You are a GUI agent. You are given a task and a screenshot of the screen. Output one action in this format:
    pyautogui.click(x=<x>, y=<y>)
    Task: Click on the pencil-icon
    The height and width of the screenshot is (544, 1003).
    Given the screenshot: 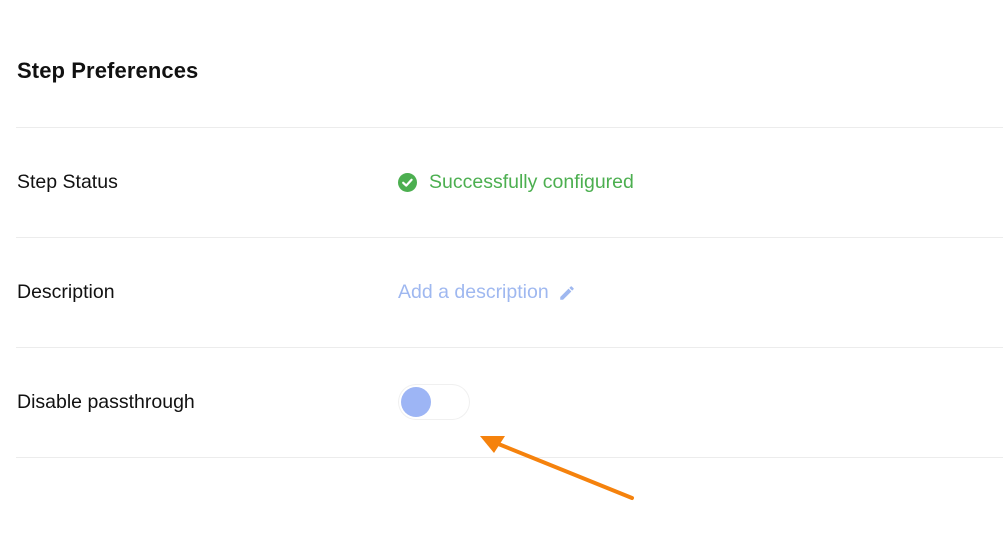 What is the action you would take?
    pyautogui.click(x=567, y=293)
    